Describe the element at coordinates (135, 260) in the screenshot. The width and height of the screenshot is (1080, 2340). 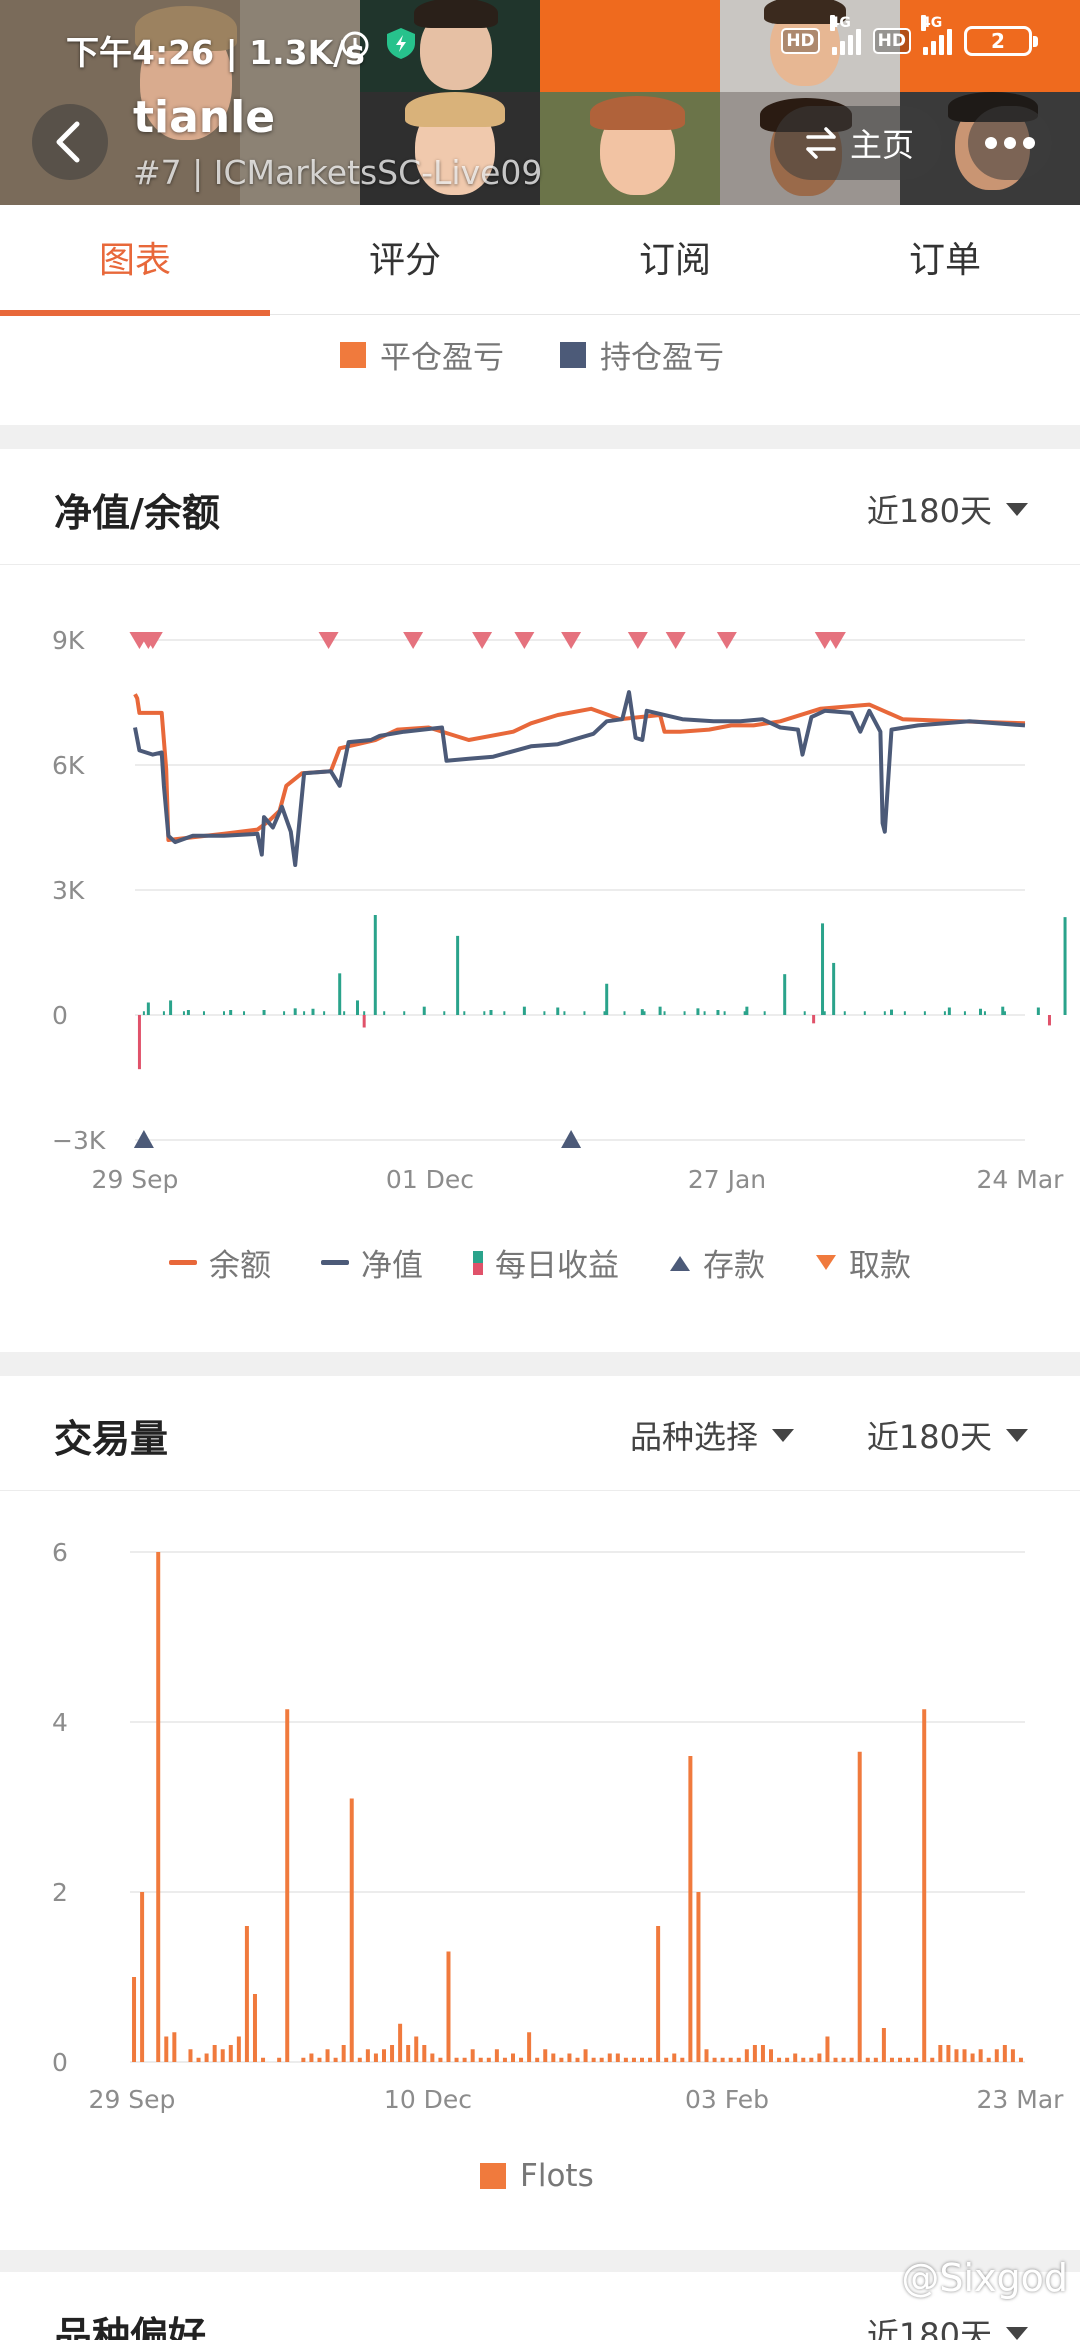
I see `tab-chart: 图表` at that location.